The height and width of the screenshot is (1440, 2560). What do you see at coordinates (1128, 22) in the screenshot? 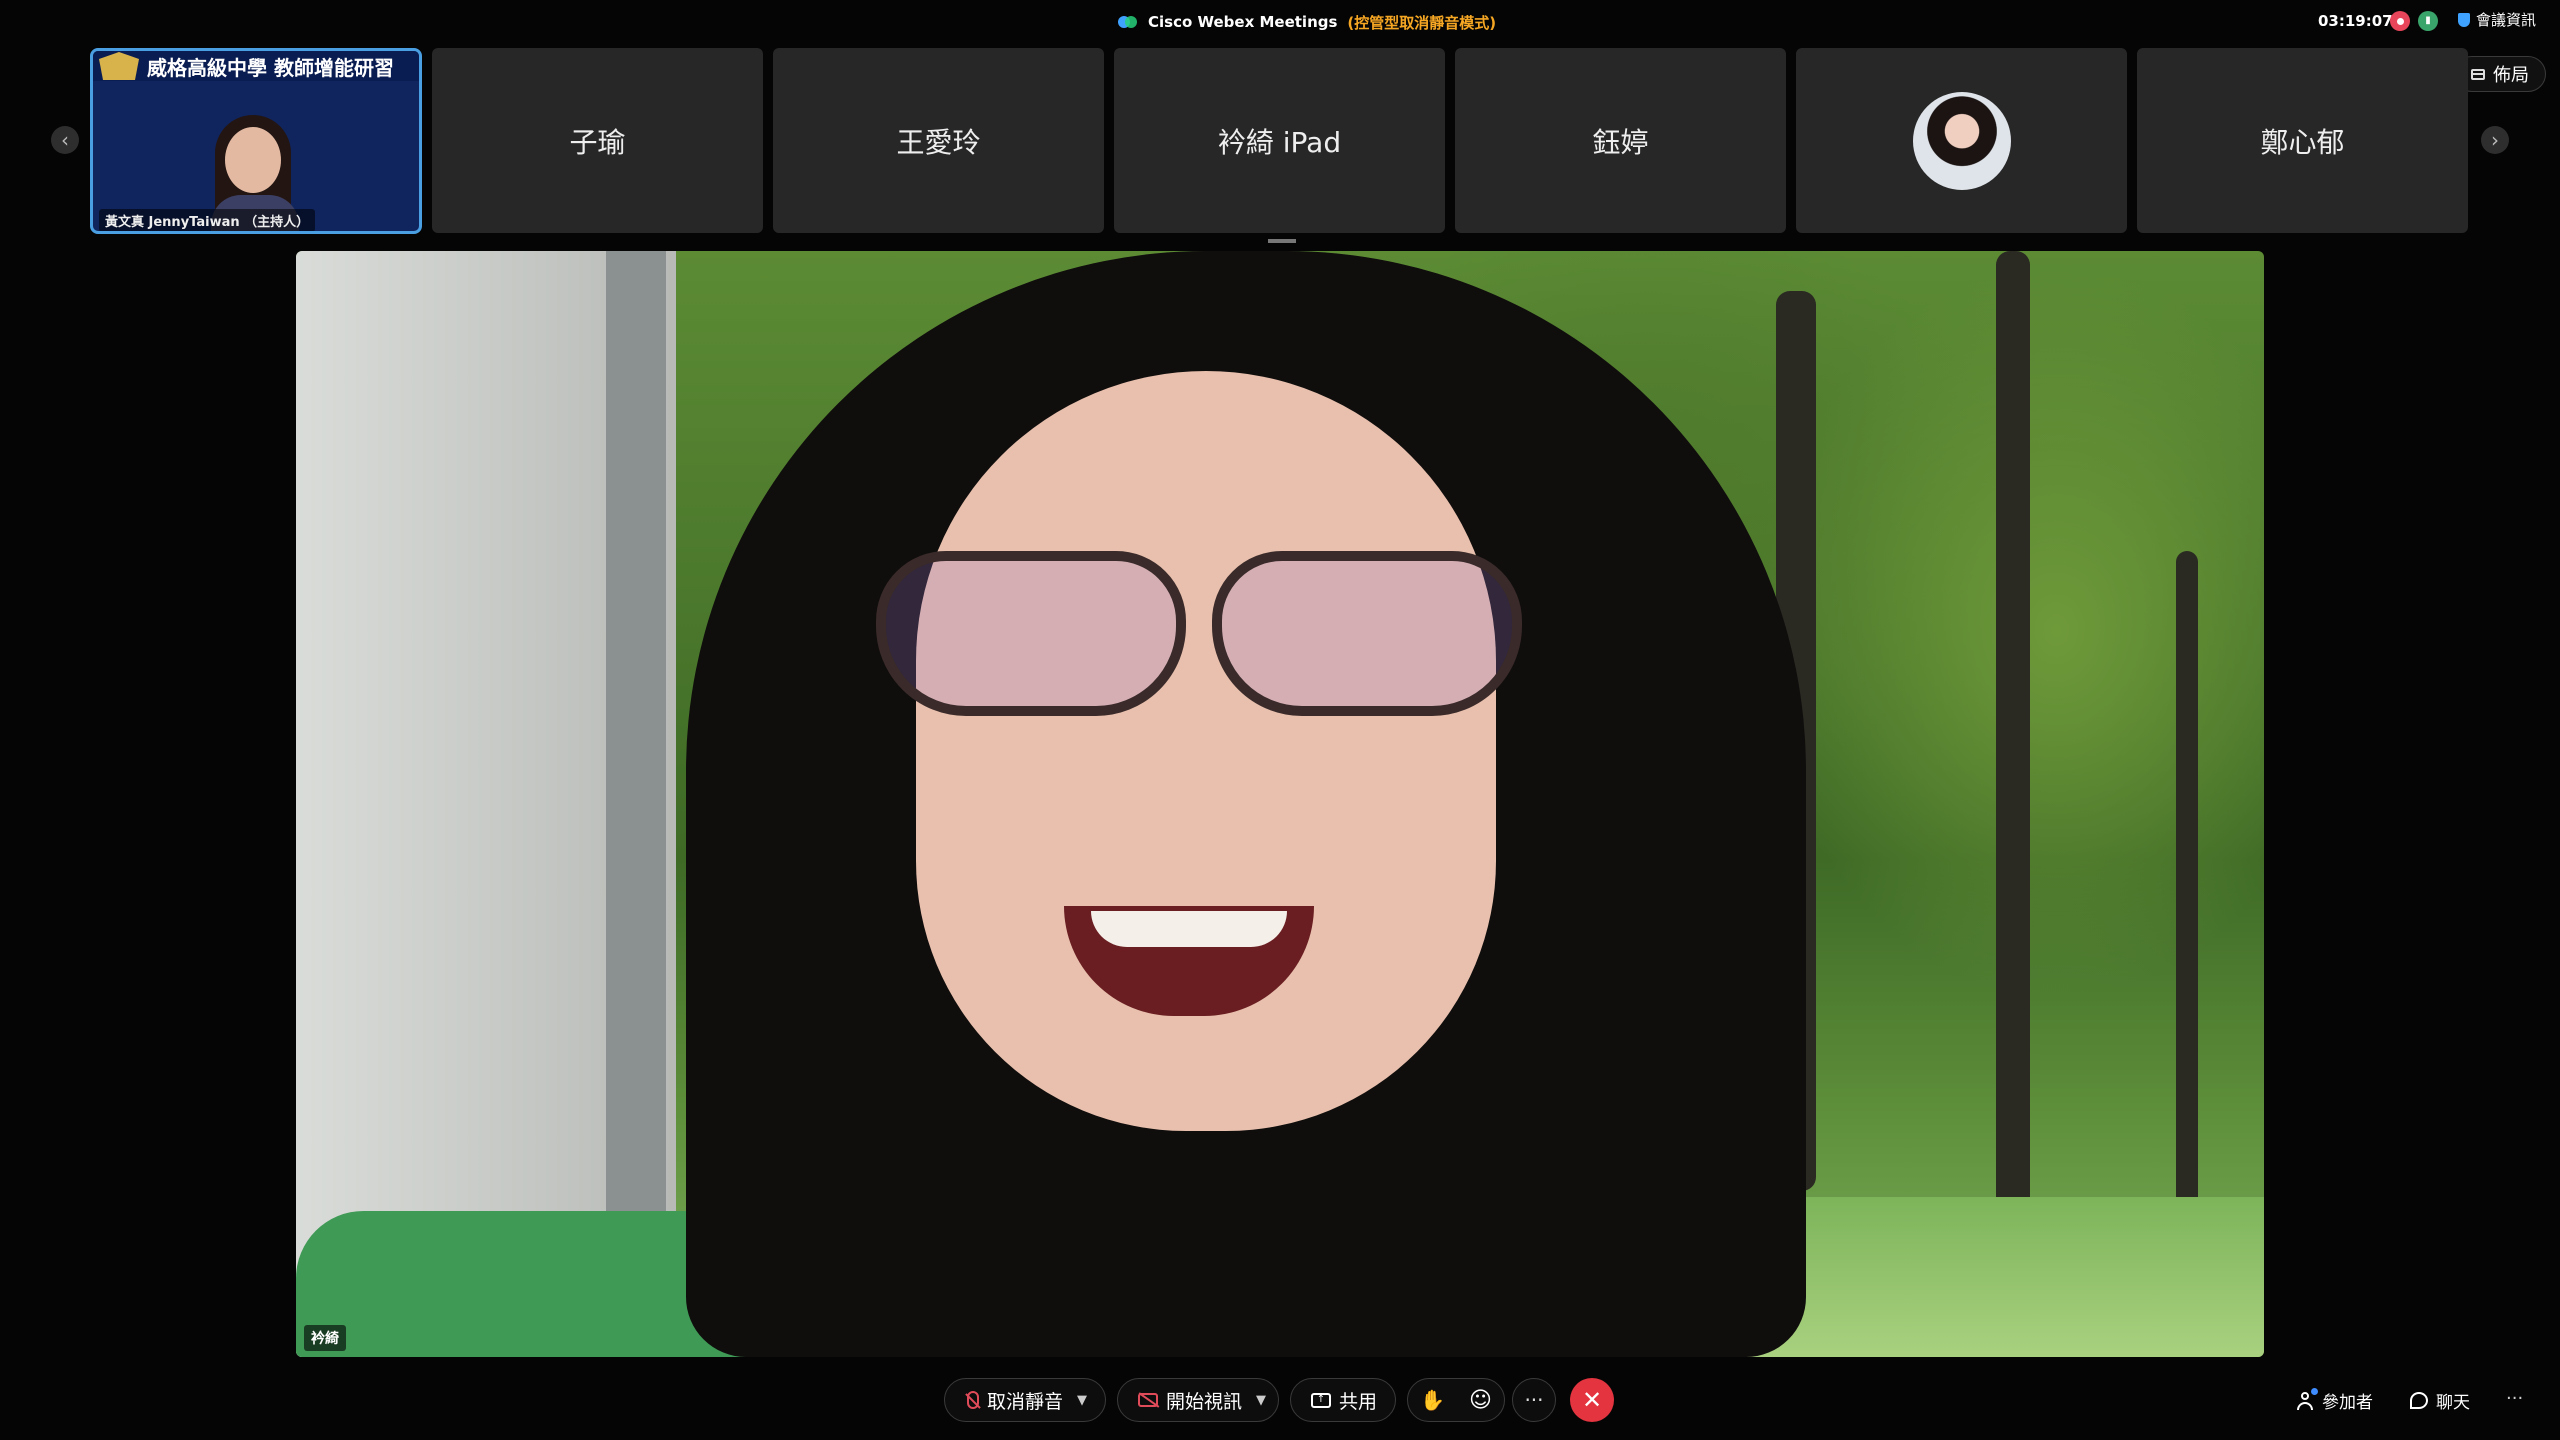
I see `webex-logo-icon` at bounding box center [1128, 22].